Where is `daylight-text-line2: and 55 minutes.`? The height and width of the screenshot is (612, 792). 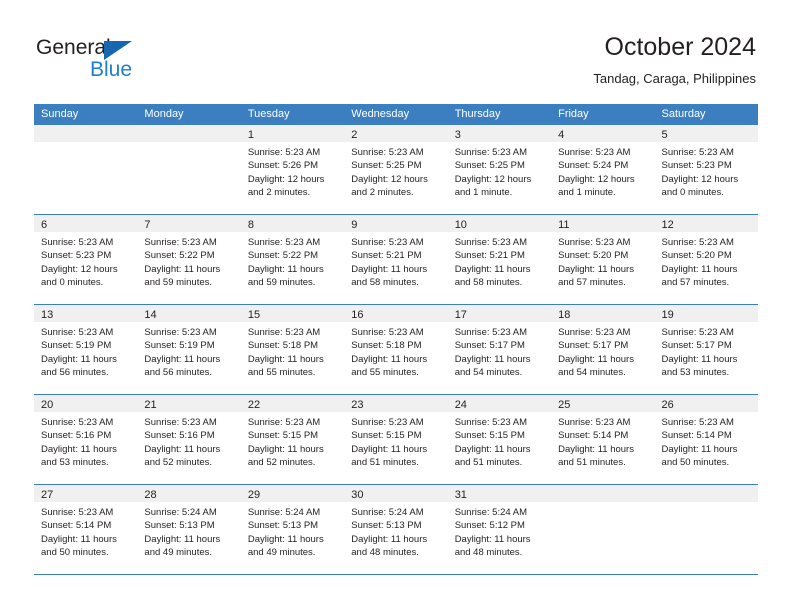
daylight-text-line2: and 55 minutes. is located at coordinates (385, 372).